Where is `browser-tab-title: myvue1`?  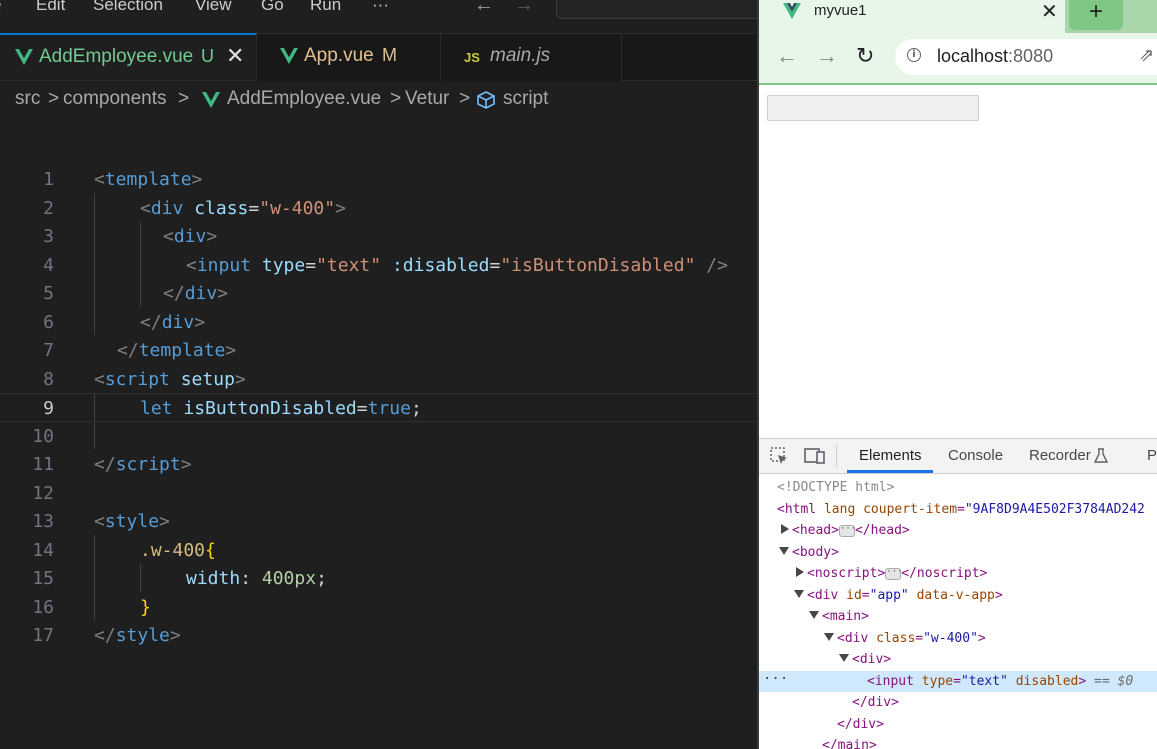
browser-tab-title: myvue1 is located at coordinates (840, 10).